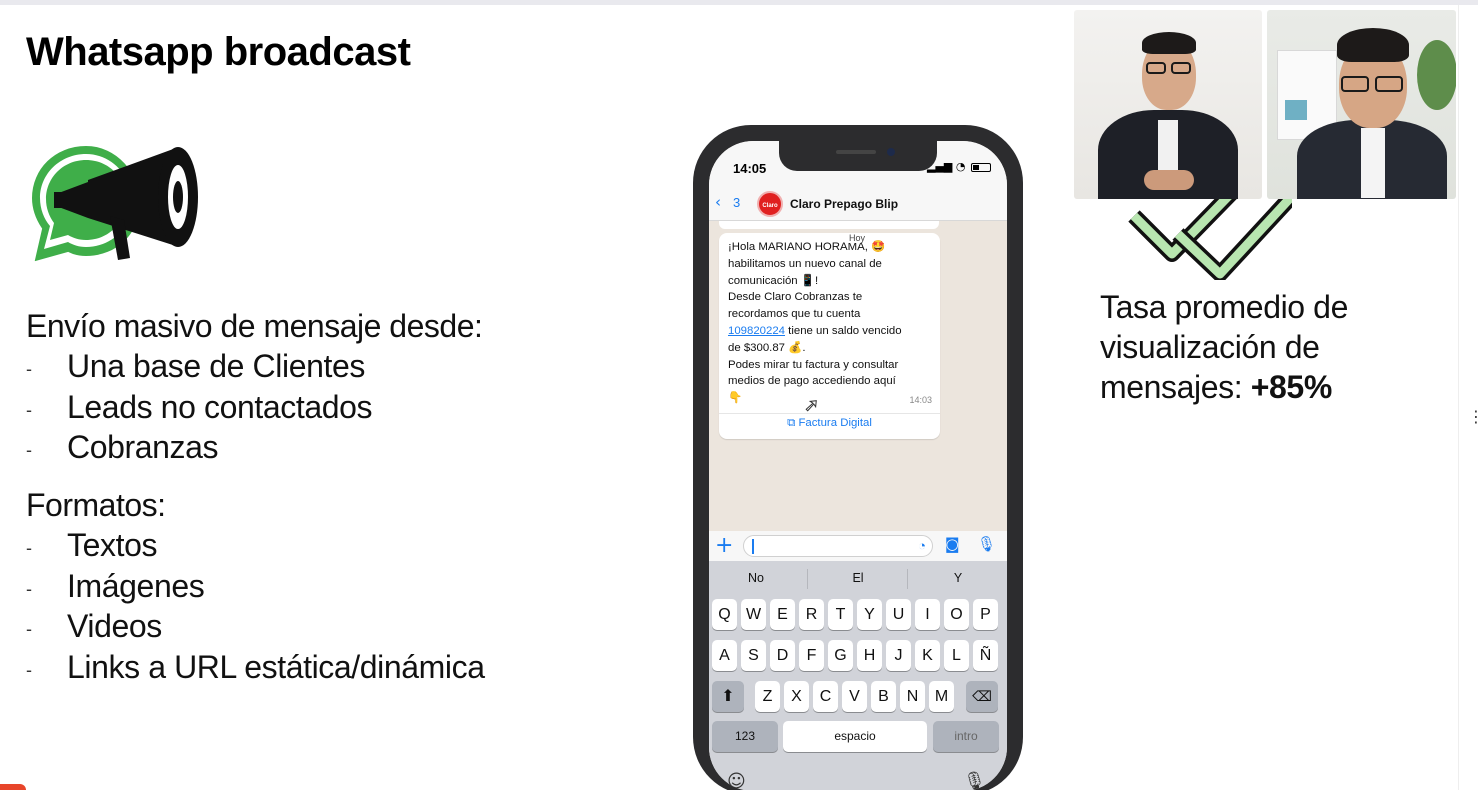 The image size is (1478, 790). What do you see at coordinates (254, 326) in the screenshot?
I see `section-heading: Envío masivo de mensaje desde:` at bounding box center [254, 326].